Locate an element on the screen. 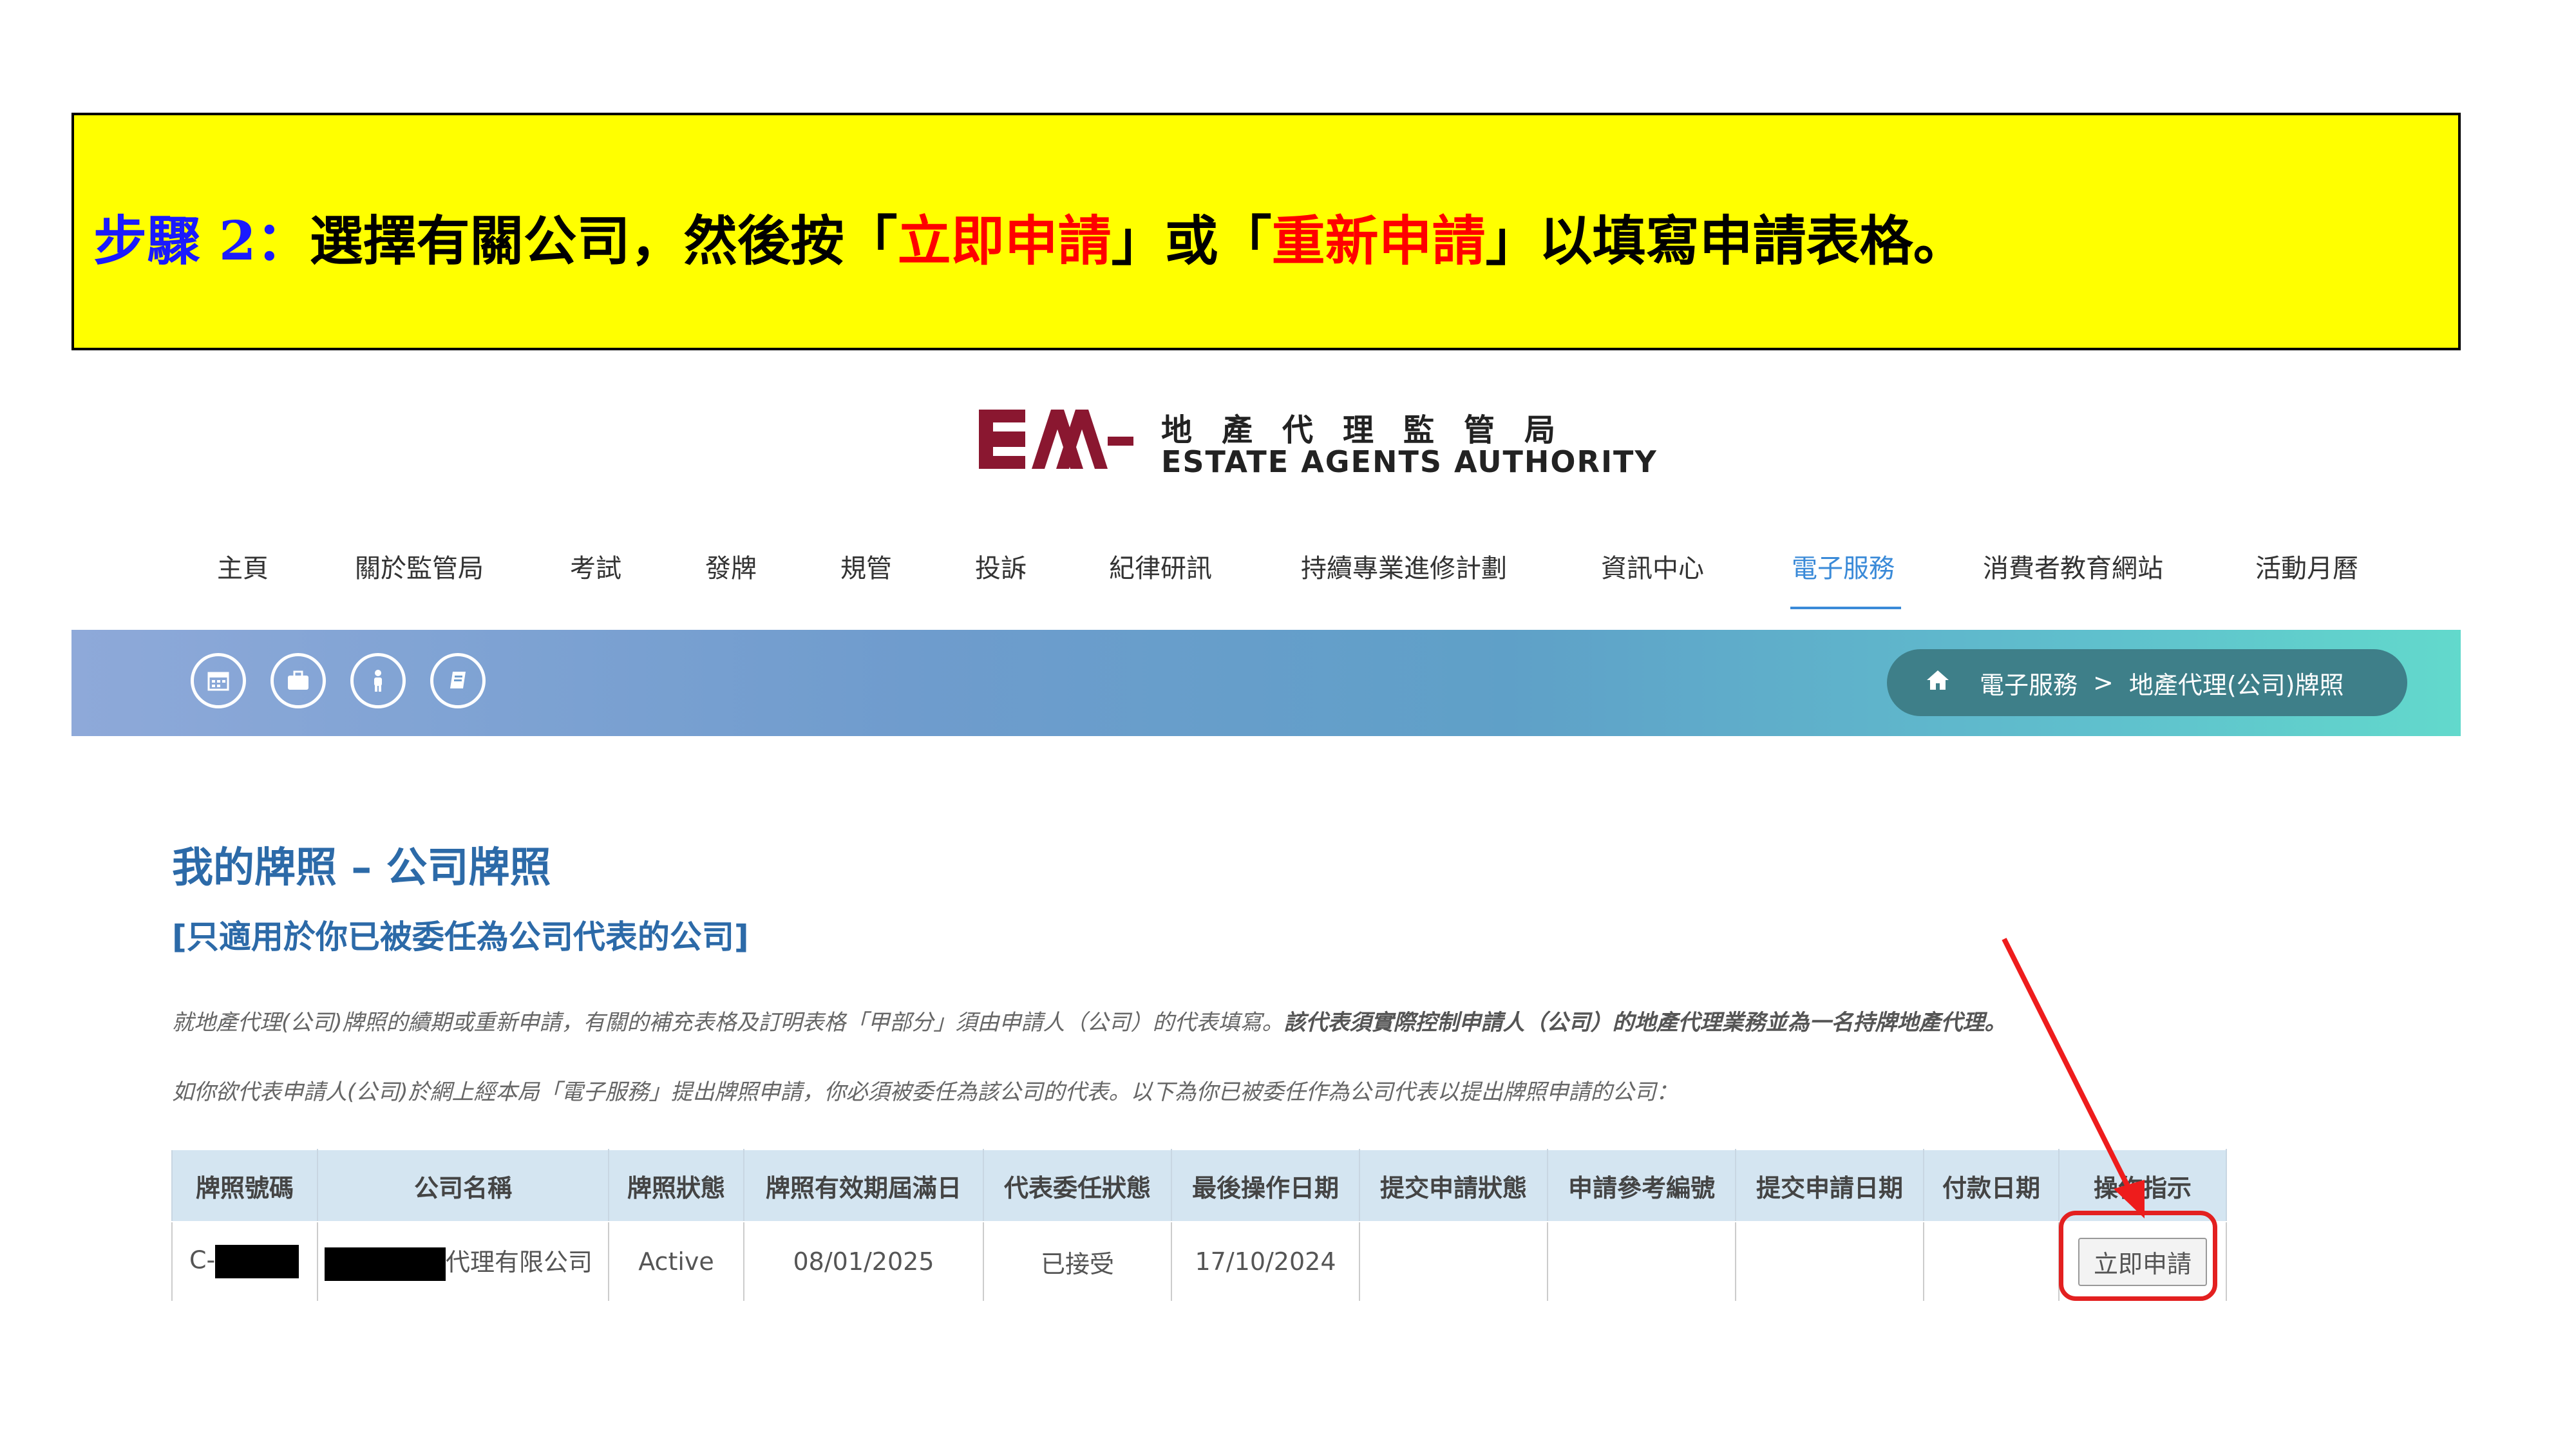 Image resolution: width=2576 pixels, height=1449 pixels. eaa-logo-mark-icon is located at coordinates (1056, 439).